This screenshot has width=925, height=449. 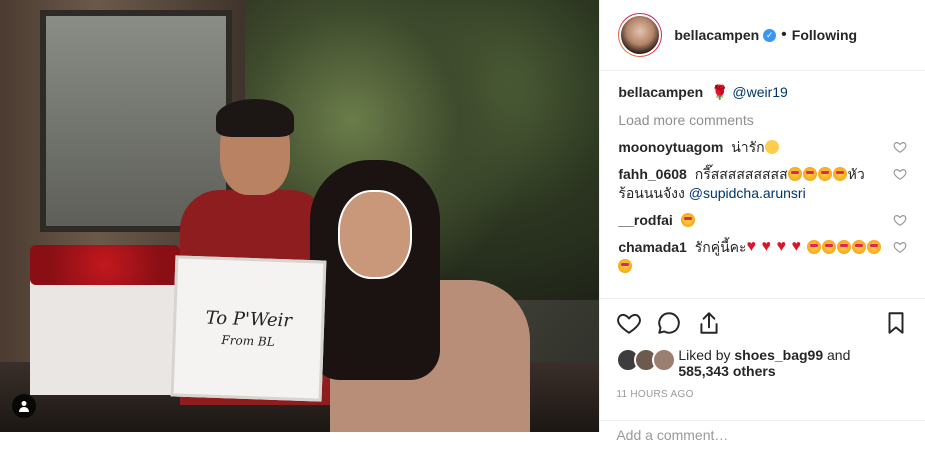 I want to click on comment-username: fahh_0608, so click(x=652, y=174).